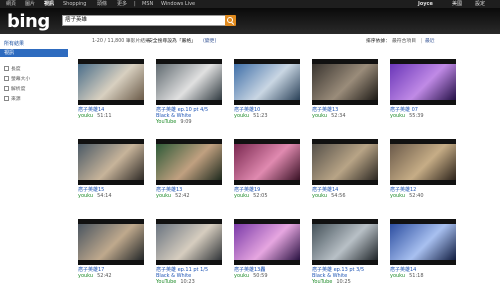  What do you see at coordinates (34, 53) in the screenshot?
I see `sidebar-item-videos: 視訊` at bounding box center [34, 53].